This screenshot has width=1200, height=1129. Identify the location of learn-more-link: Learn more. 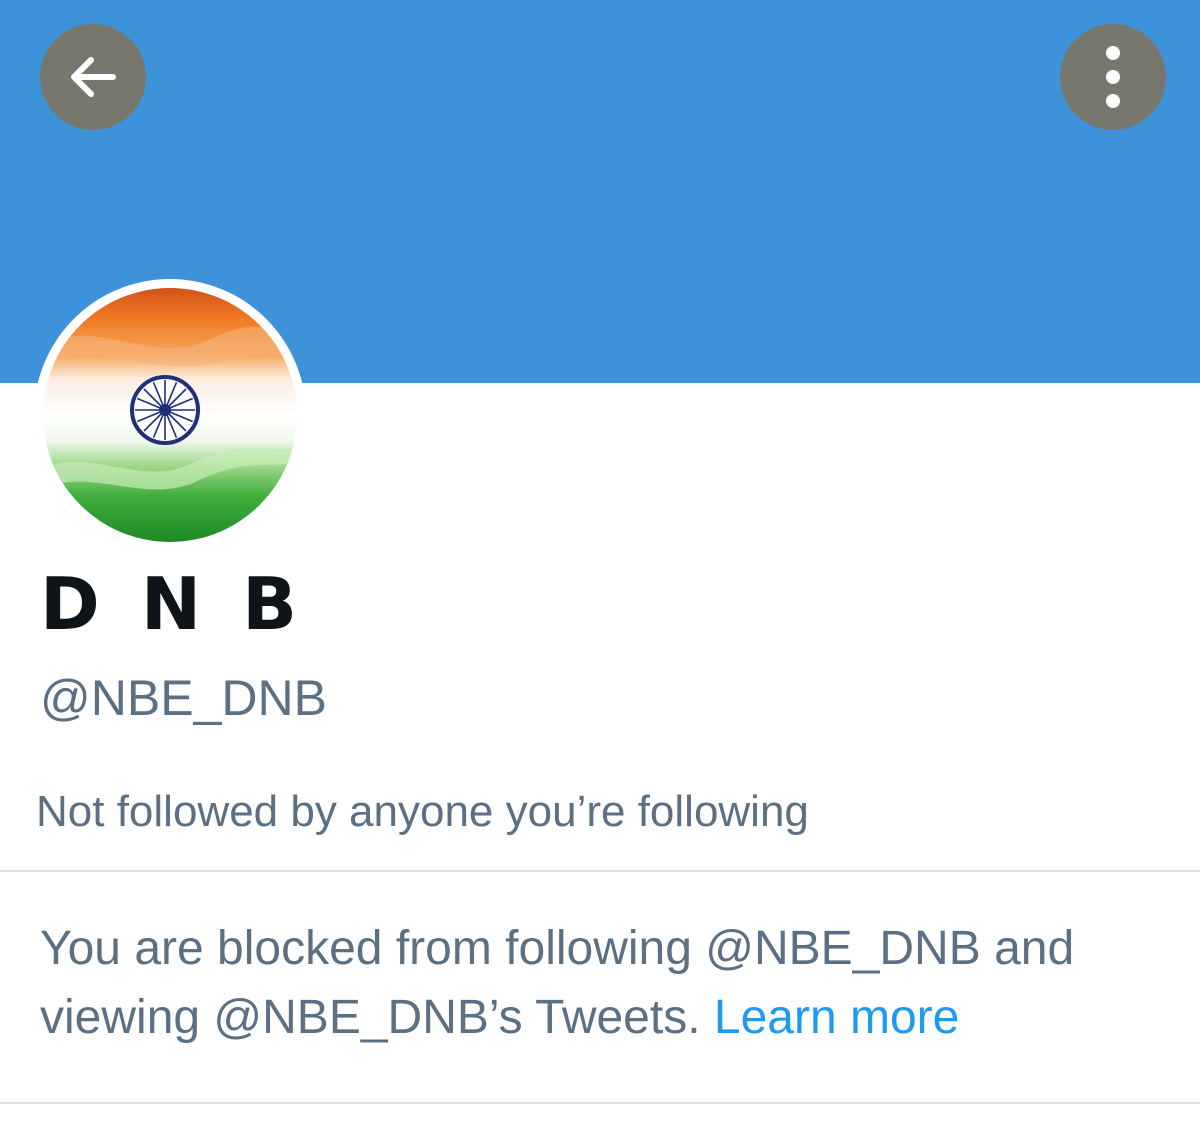
(836, 1017).